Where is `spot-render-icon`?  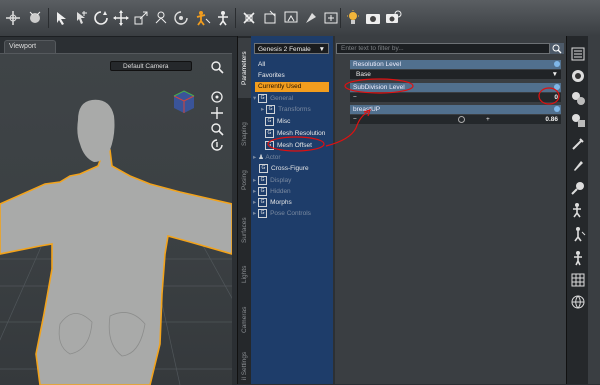
spot-render-icon is located at coordinates (331, 18).